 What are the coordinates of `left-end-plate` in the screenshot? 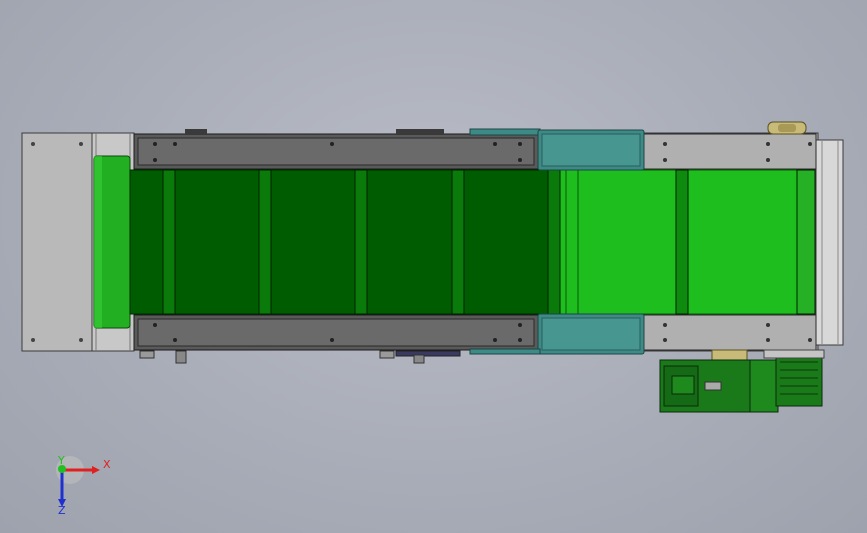 It's located at (57, 242).